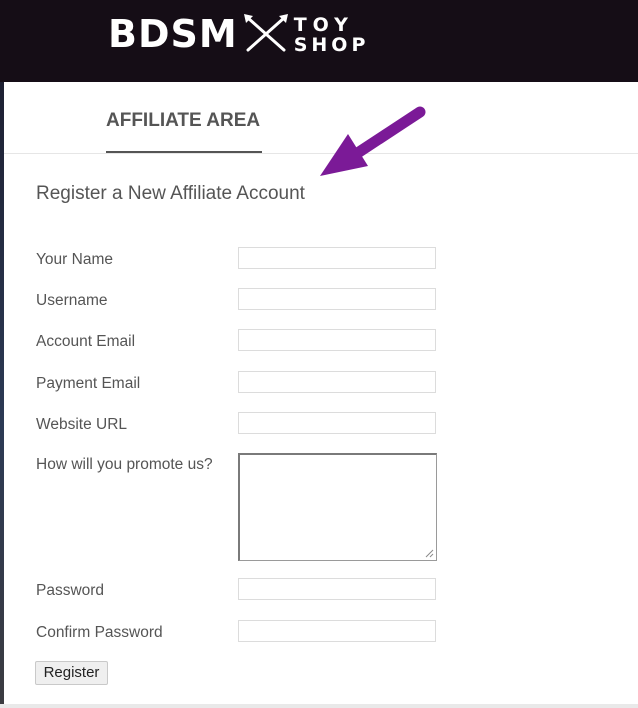  I want to click on form-heading: Register a New Affiliate Account, so click(170, 193).